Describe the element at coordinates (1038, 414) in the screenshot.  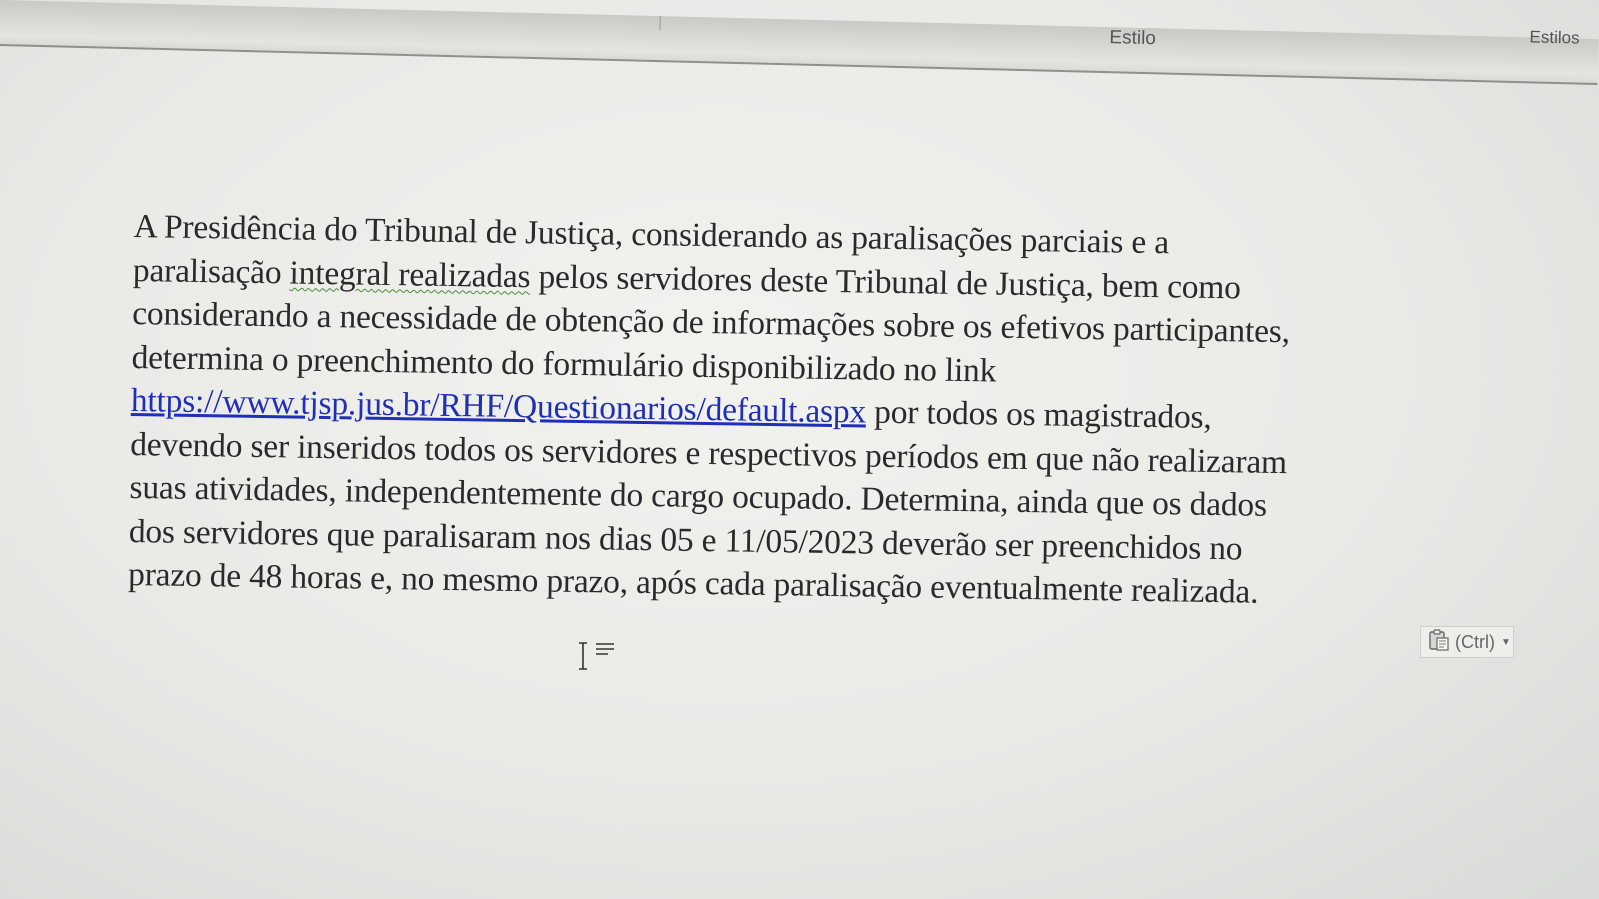
I see `text-line: por todos os magistrados,` at that location.